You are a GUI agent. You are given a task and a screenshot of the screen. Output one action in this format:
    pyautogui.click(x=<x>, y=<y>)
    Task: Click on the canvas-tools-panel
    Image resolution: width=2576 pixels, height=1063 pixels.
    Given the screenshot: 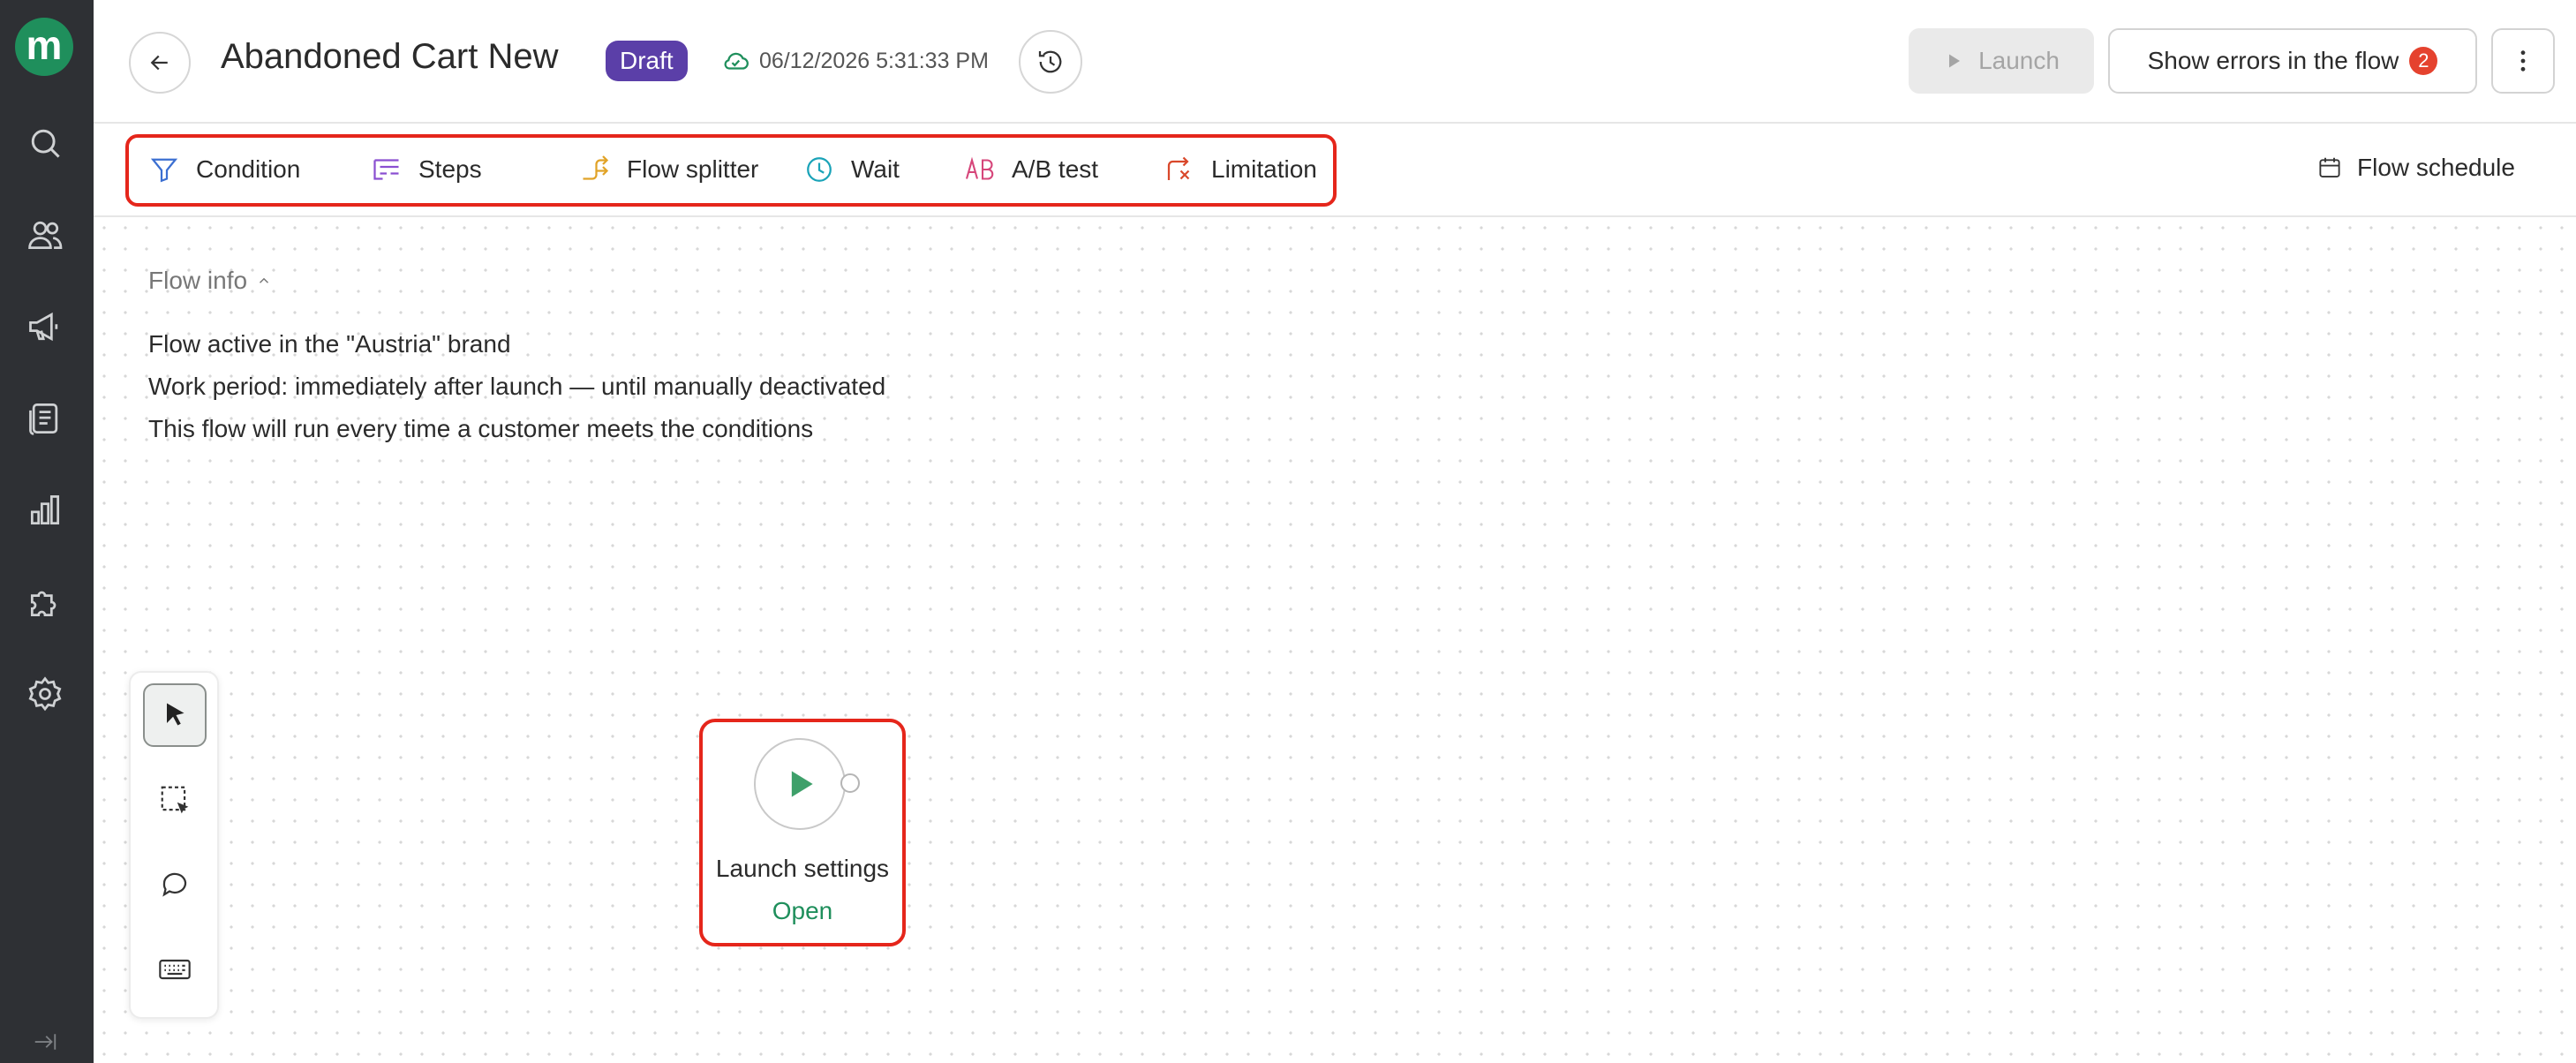 What is the action you would take?
    pyautogui.click(x=174, y=845)
    